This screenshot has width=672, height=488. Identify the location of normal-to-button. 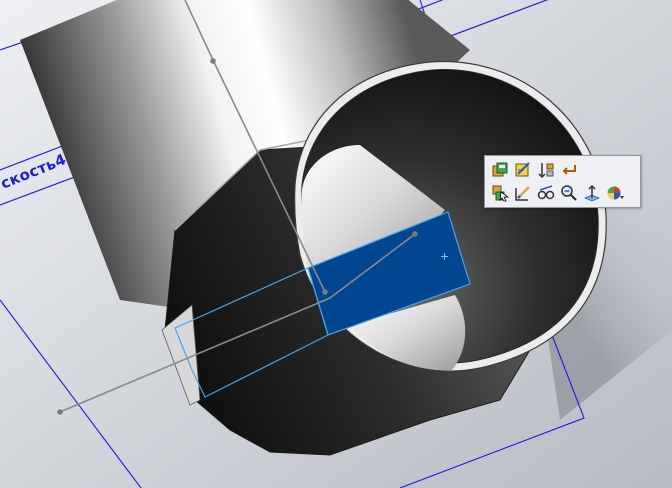
(591, 193).